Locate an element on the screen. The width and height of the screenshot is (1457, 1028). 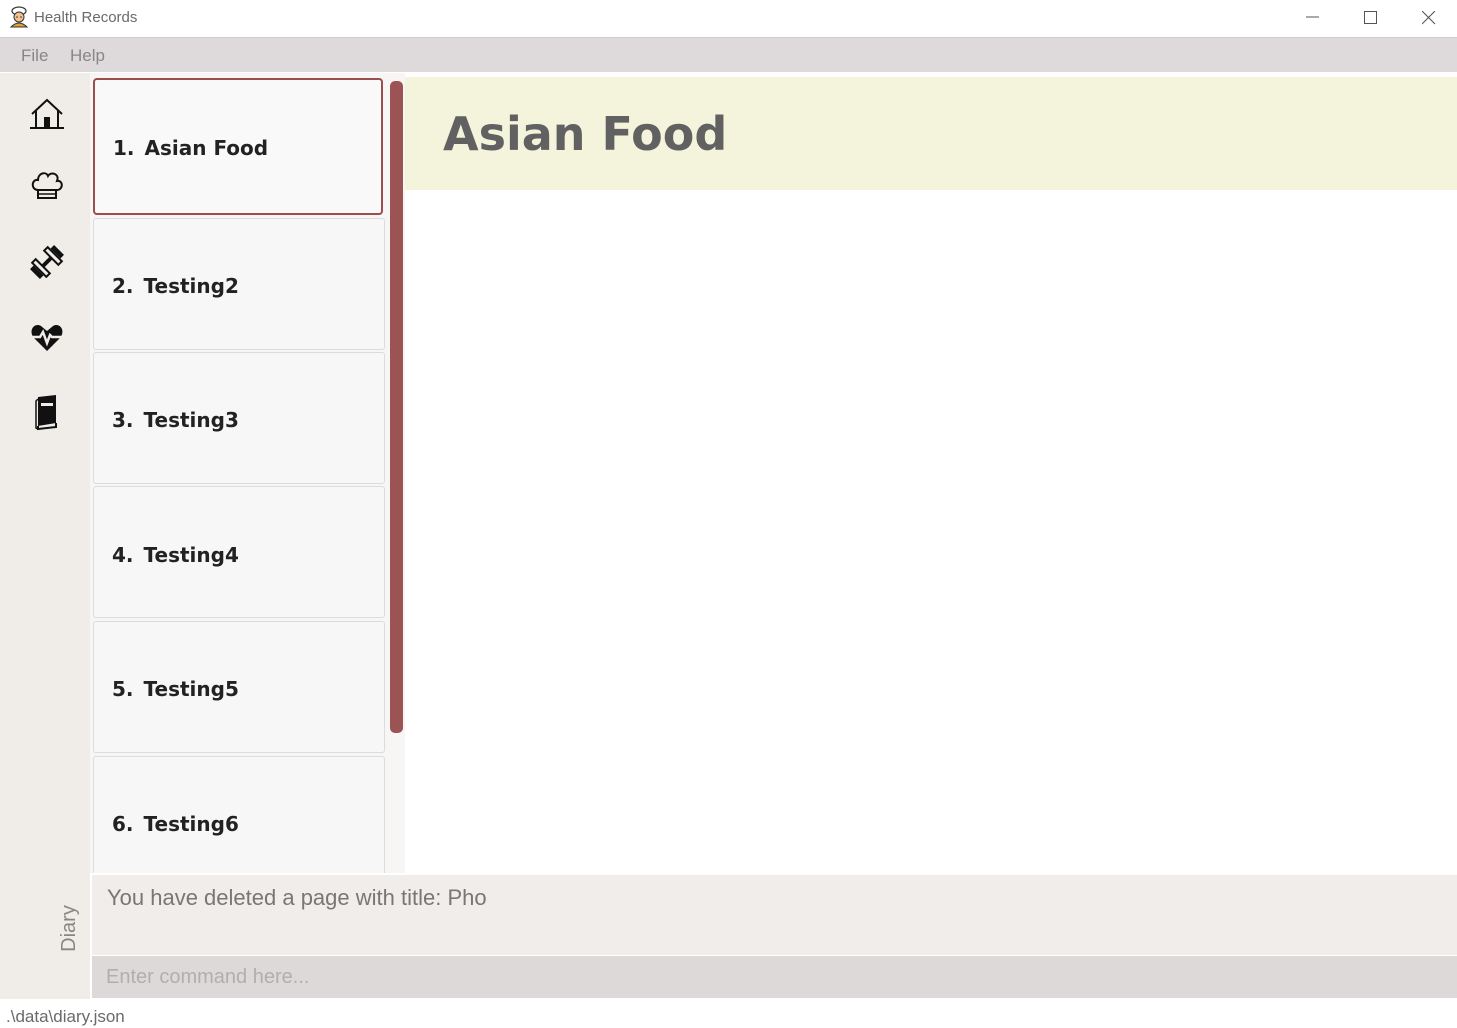
command-box is located at coordinates (774, 977).